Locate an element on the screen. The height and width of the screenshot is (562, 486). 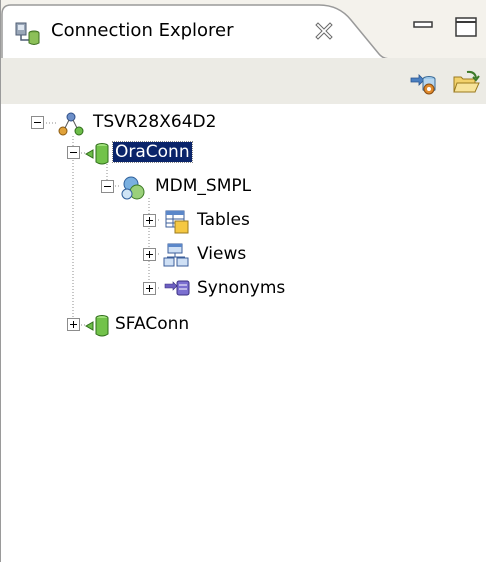
tree-node-sfaconn: SFAConn is located at coordinates (167, 326).